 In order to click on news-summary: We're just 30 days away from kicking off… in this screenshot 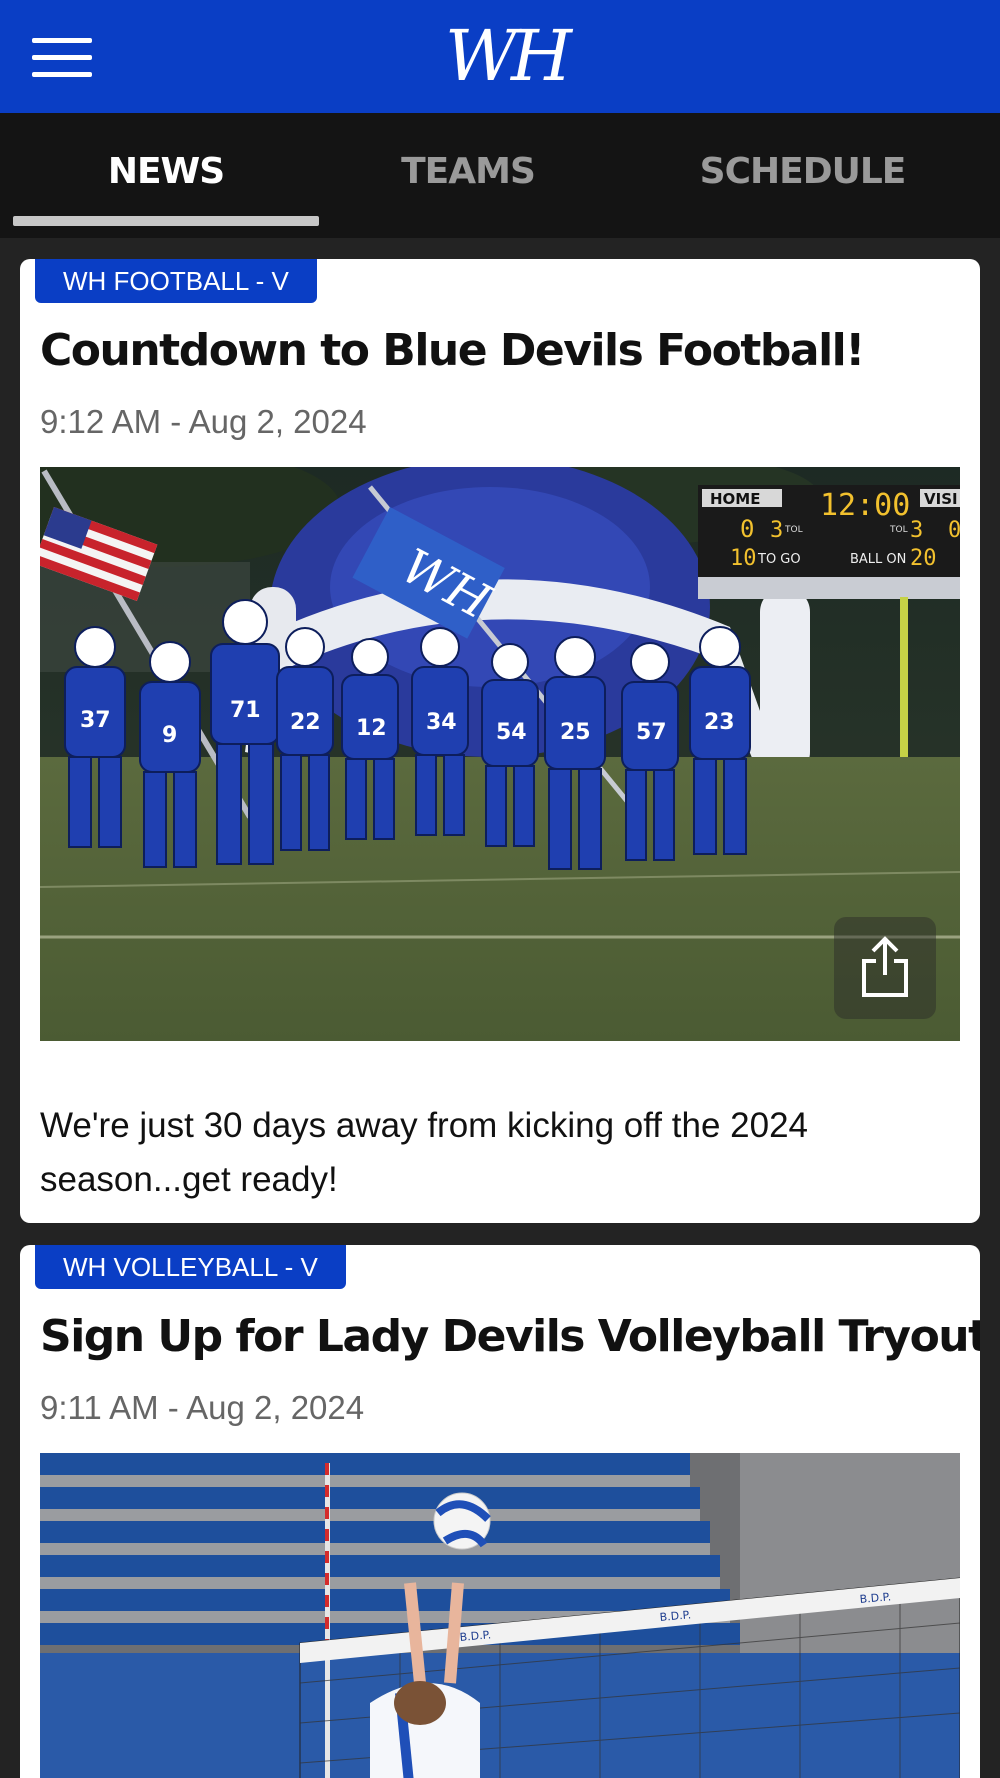, I will do `click(424, 1152)`.